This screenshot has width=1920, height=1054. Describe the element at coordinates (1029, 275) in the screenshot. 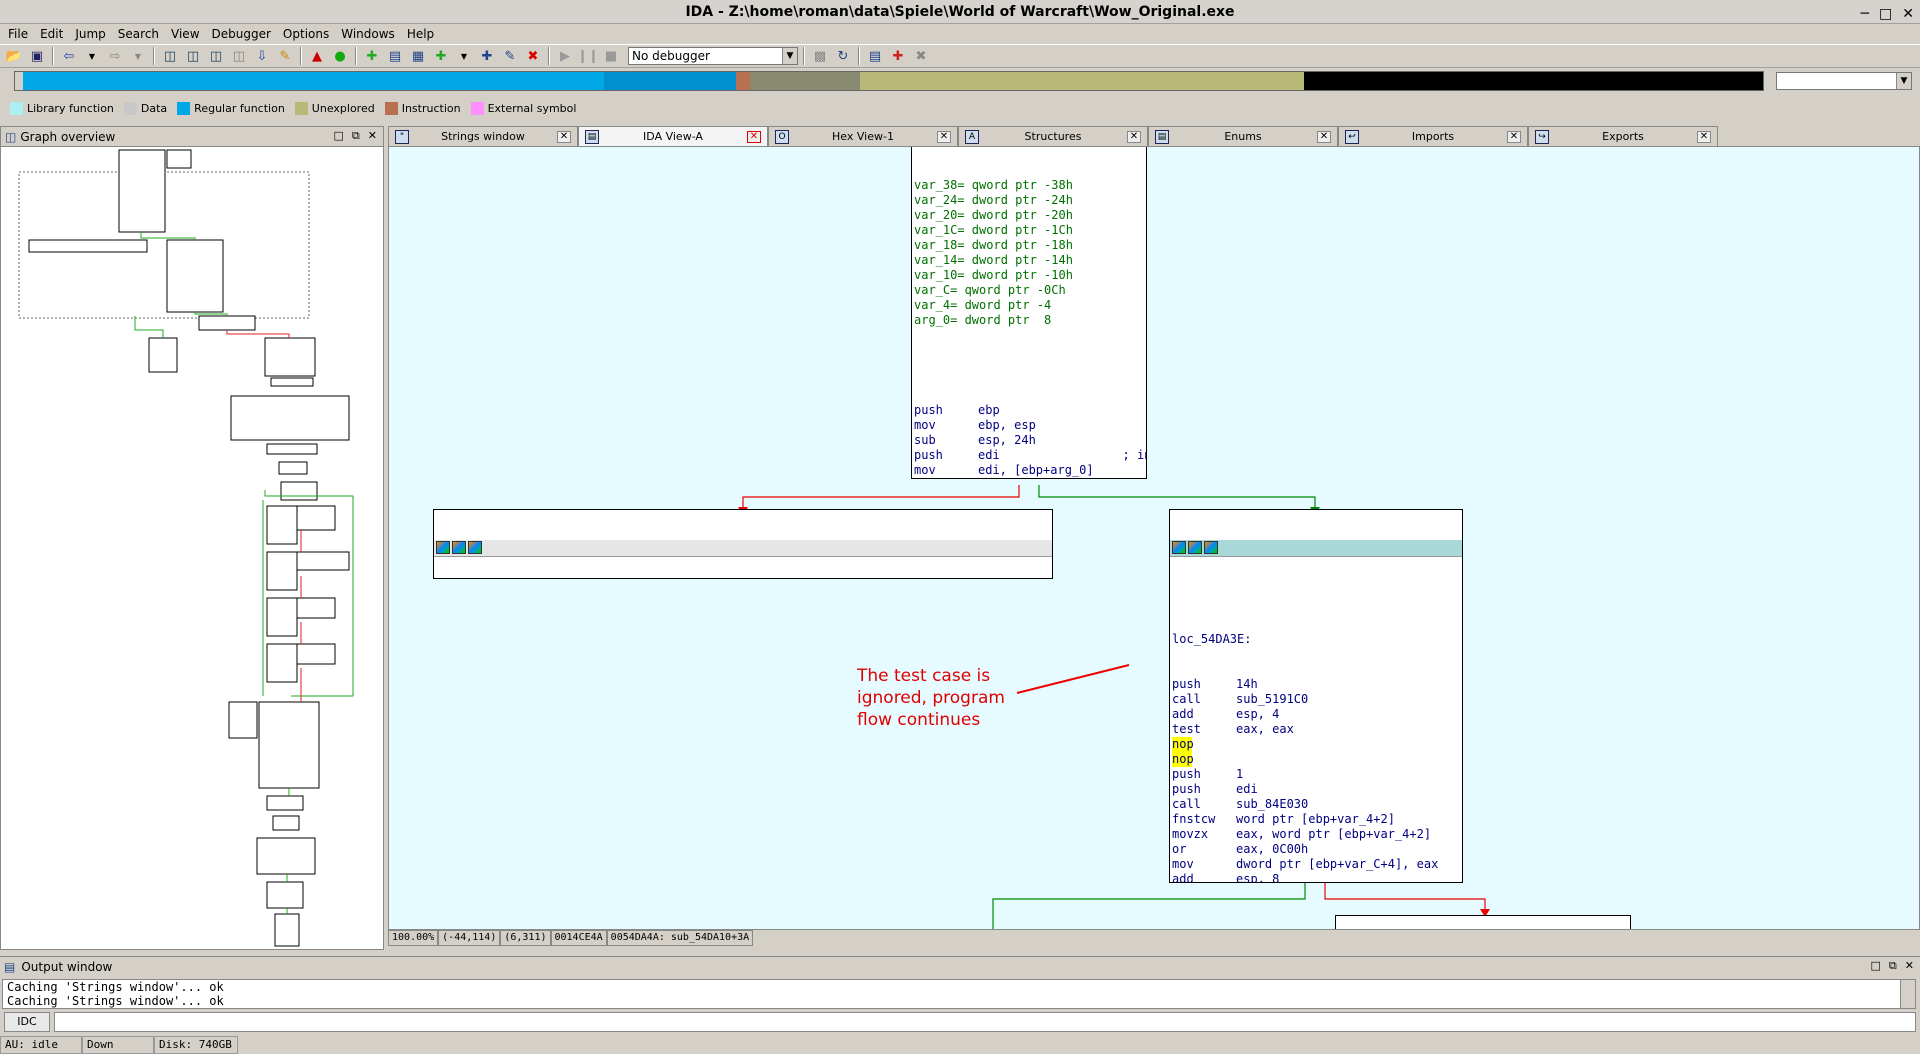

I see `var-declaration: var_10= dword ptr -10h` at that location.